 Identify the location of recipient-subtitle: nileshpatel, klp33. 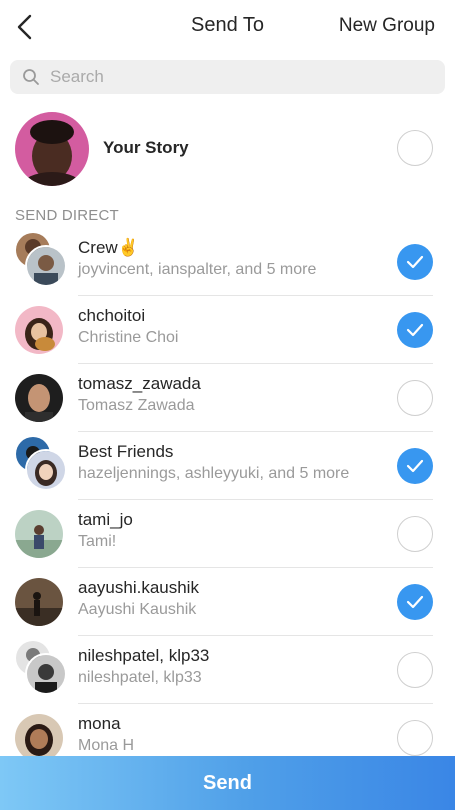
(140, 677).